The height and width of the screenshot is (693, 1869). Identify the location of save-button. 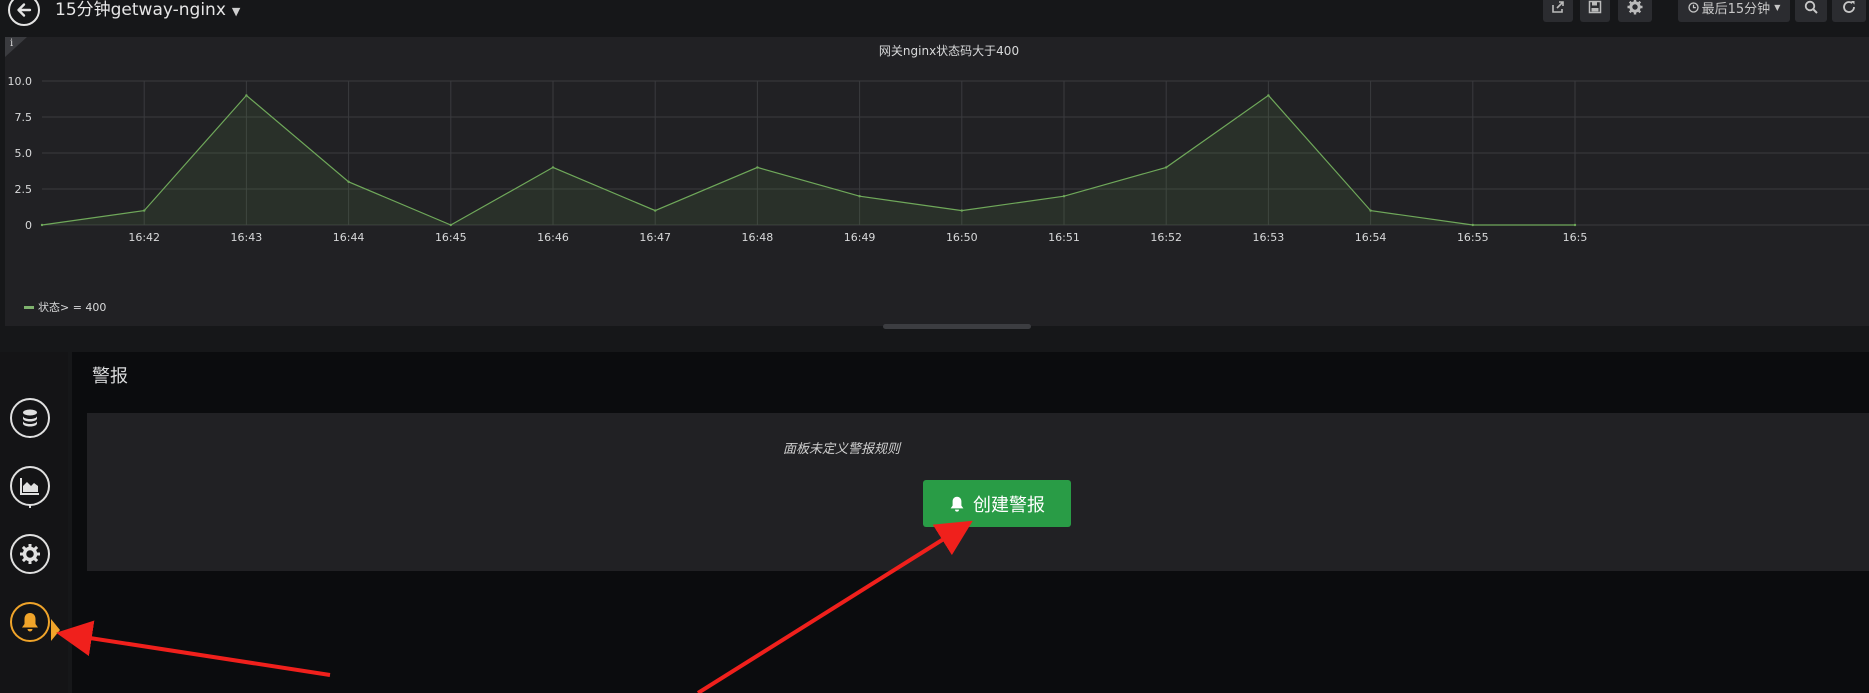
(1595, 11).